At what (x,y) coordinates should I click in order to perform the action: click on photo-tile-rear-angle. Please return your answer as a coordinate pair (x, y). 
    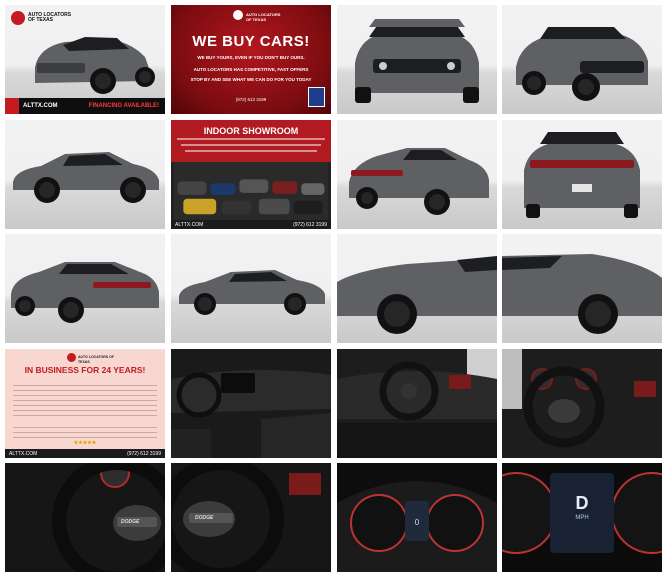
    Looking at the image, I should click on (85, 288).